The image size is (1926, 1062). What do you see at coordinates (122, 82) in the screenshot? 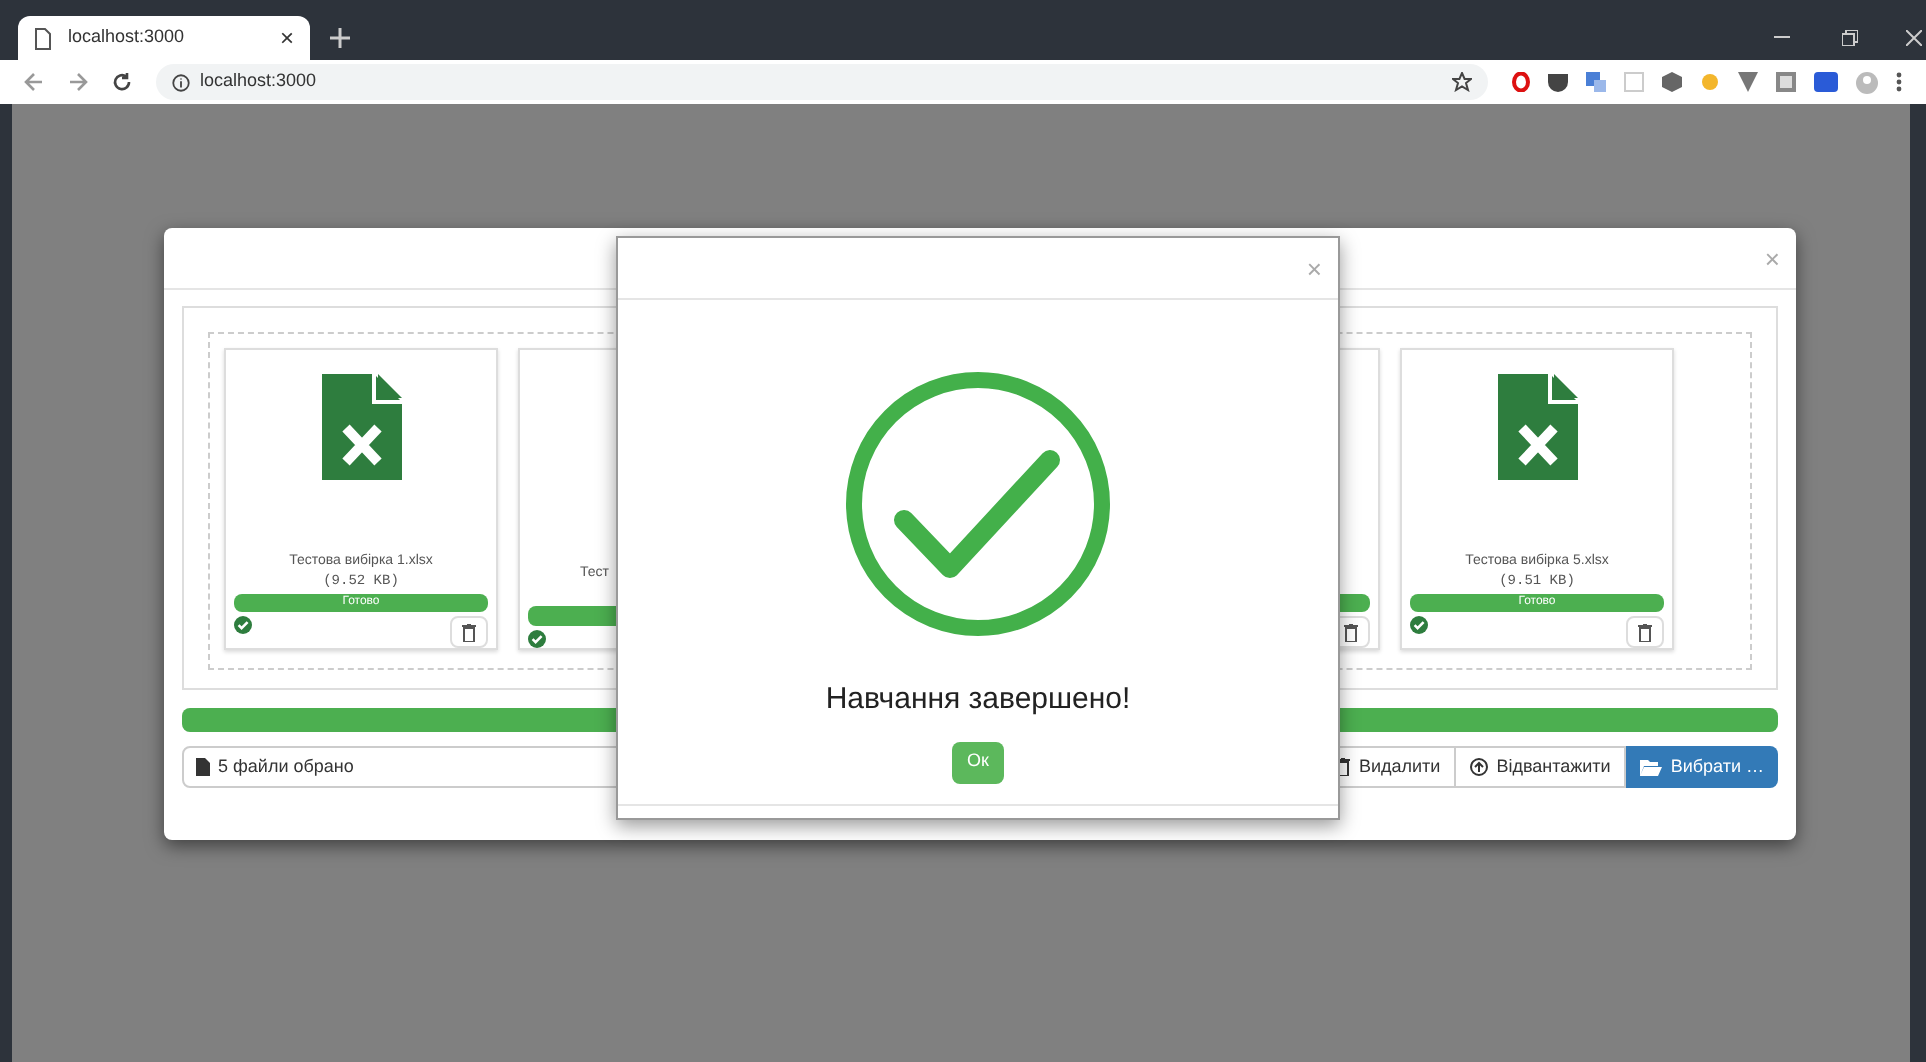
I see `reload-icon` at bounding box center [122, 82].